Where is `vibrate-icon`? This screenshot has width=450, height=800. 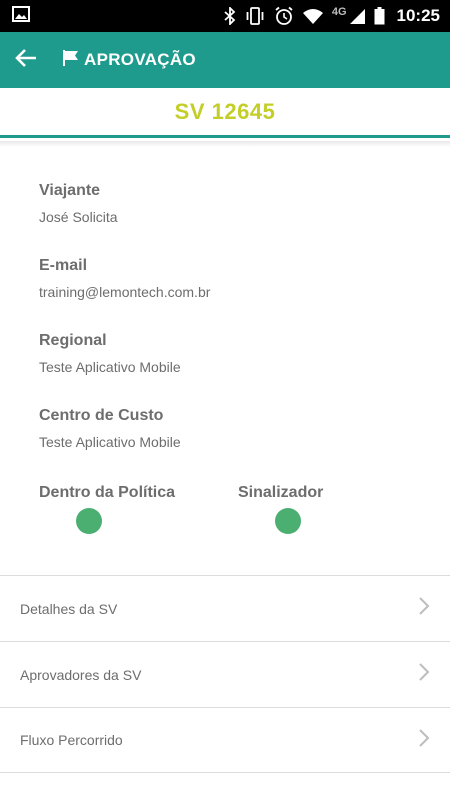
vibrate-icon is located at coordinates (255, 16).